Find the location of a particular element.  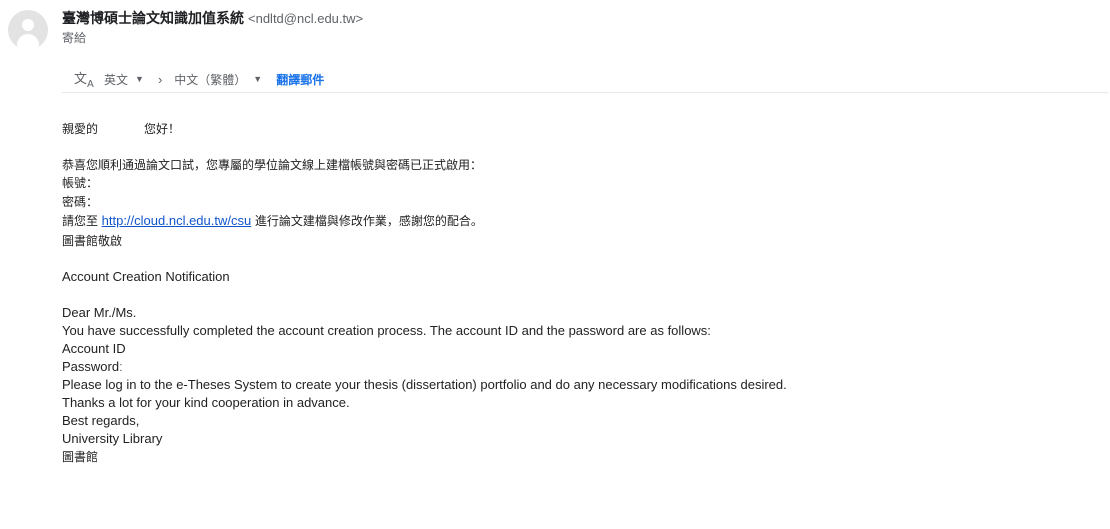

svg-text: 文 is located at coordinates (80, 79).